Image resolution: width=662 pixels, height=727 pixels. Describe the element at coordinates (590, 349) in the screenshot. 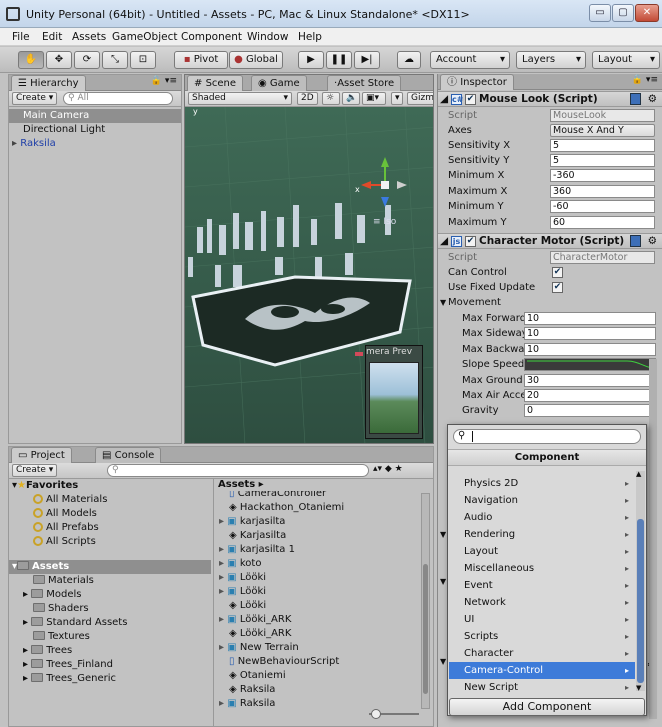

I see `max-backwards-speed-input: 10` at that location.